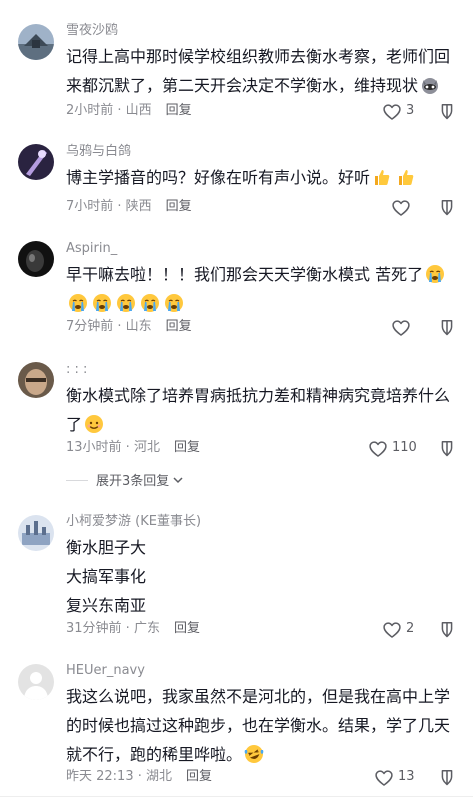 The height and width of the screenshot is (800, 473). What do you see at coordinates (404, 447) in the screenshot?
I see `like-count: 110` at bounding box center [404, 447].